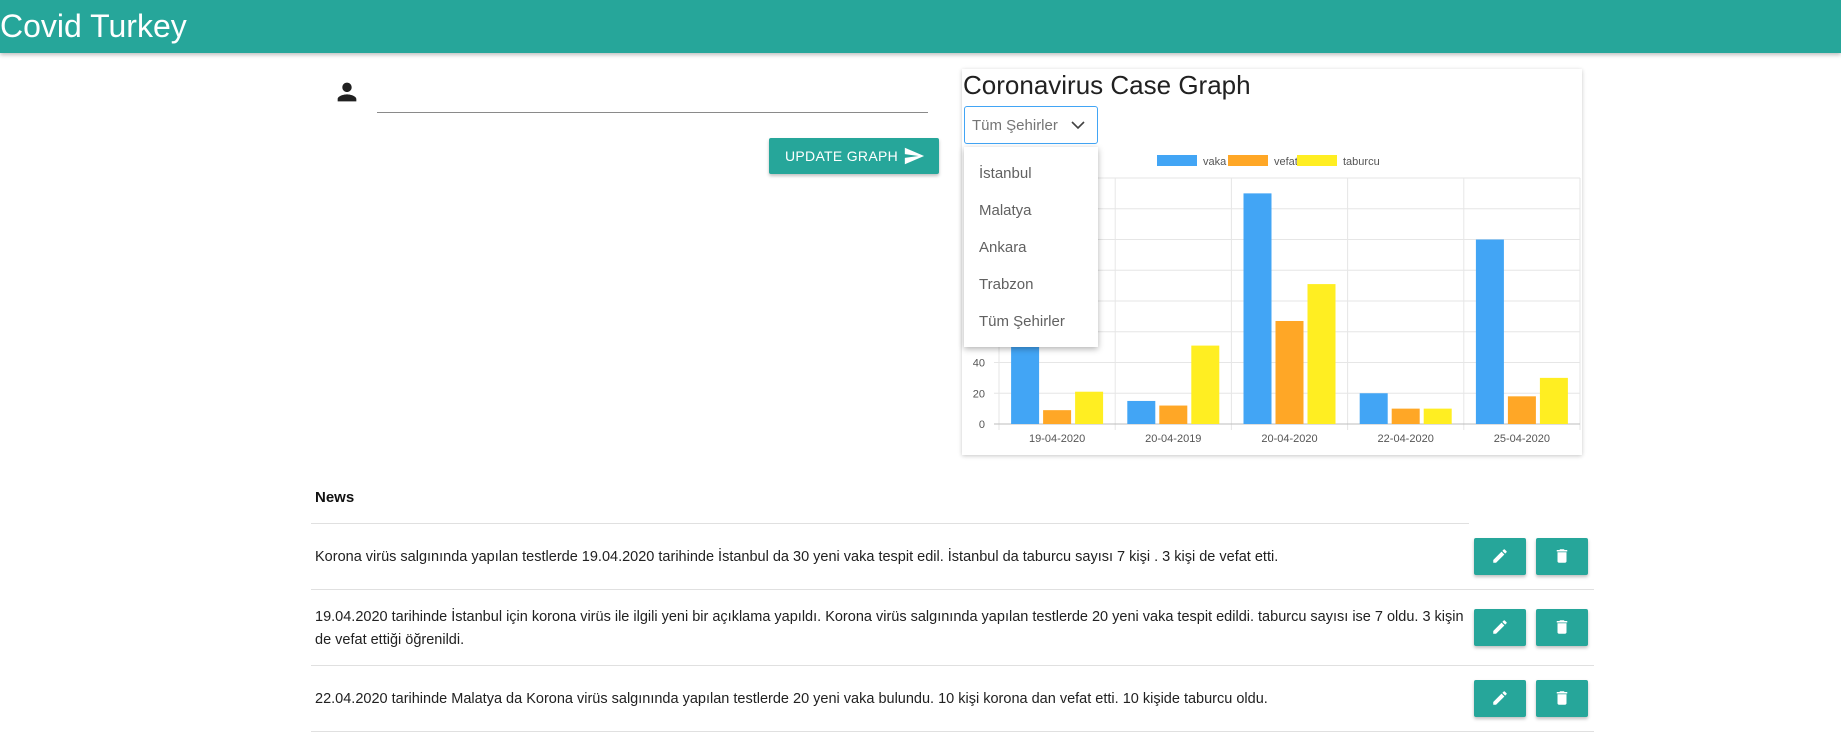 The image size is (1841, 735). I want to click on chart-title: Coronavirus Case Graph, so click(1107, 85).